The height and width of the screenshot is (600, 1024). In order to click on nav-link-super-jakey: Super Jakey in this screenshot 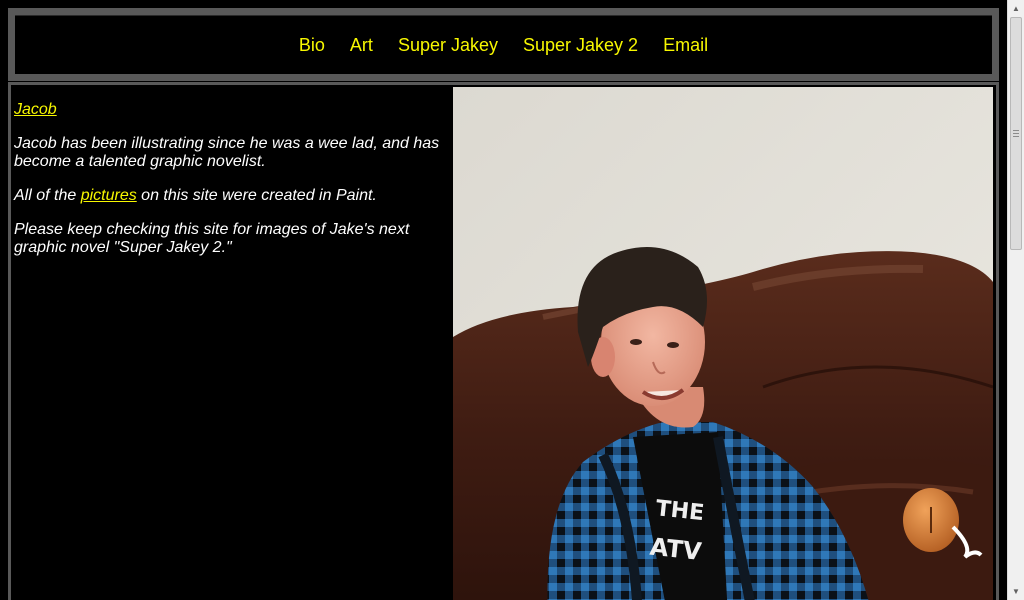, I will do `click(448, 45)`.